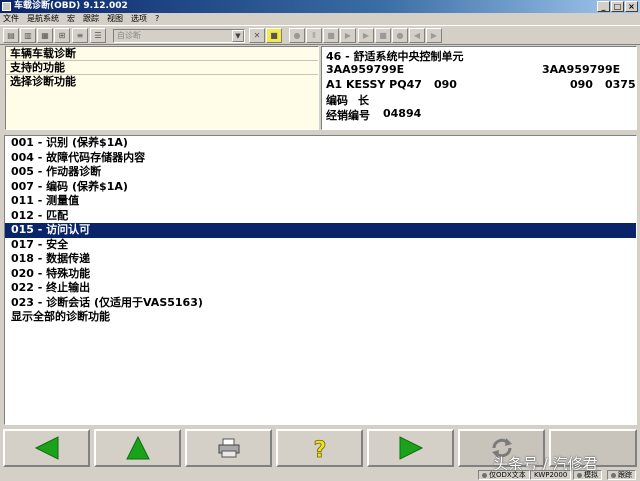  What do you see at coordinates (71, 6) in the screenshot?
I see `window-title: 车载诊断(OBD) 9.12.002` at bounding box center [71, 6].